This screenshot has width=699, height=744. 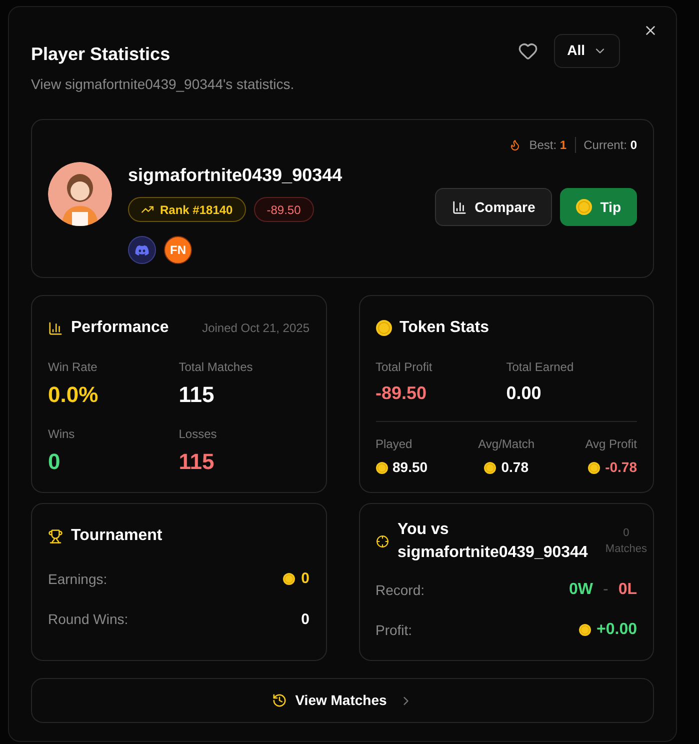 What do you see at coordinates (216, 367) in the screenshot?
I see `stat-label: Total Matches` at bounding box center [216, 367].